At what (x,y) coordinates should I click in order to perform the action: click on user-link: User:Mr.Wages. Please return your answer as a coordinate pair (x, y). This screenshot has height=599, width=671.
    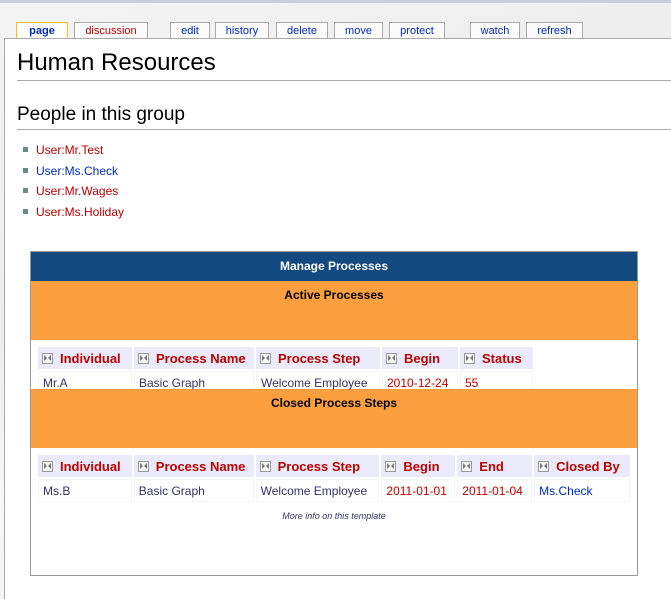
    Looking at the image, I should click on (77, 191).